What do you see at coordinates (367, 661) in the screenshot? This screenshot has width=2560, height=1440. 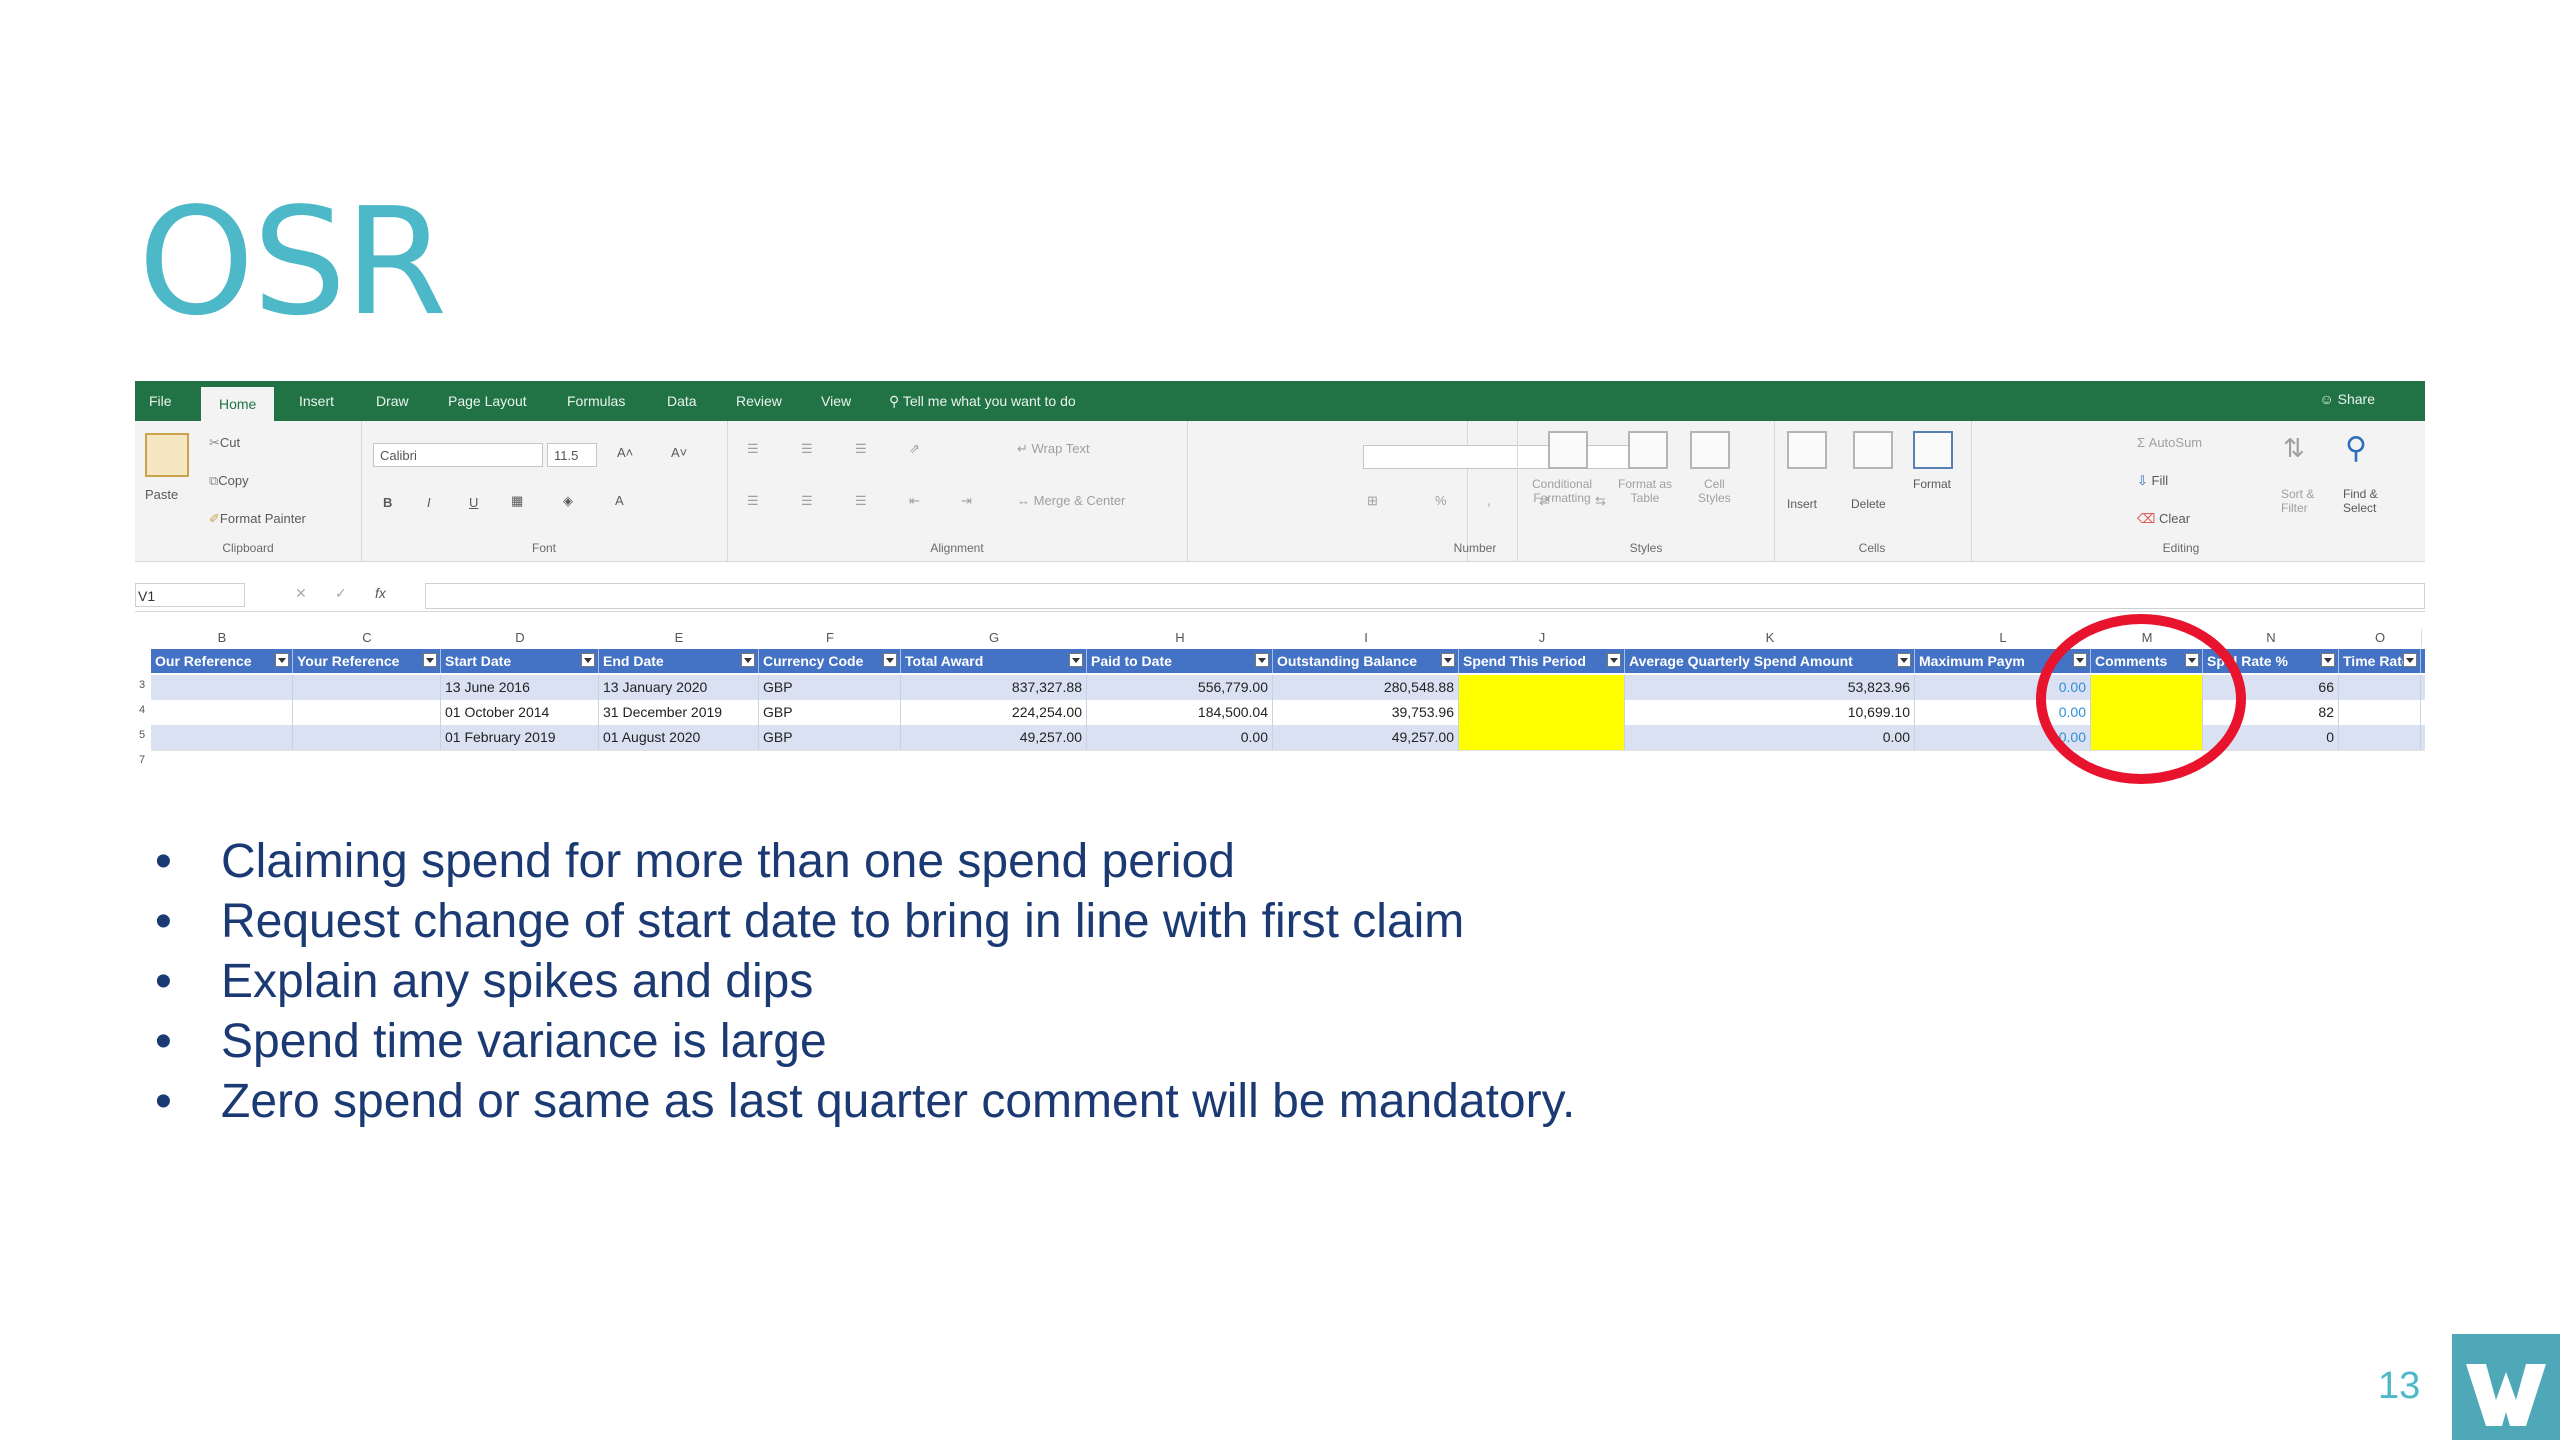 I see `table-header-cell: Your Reference` at bounding box center [367, 661].